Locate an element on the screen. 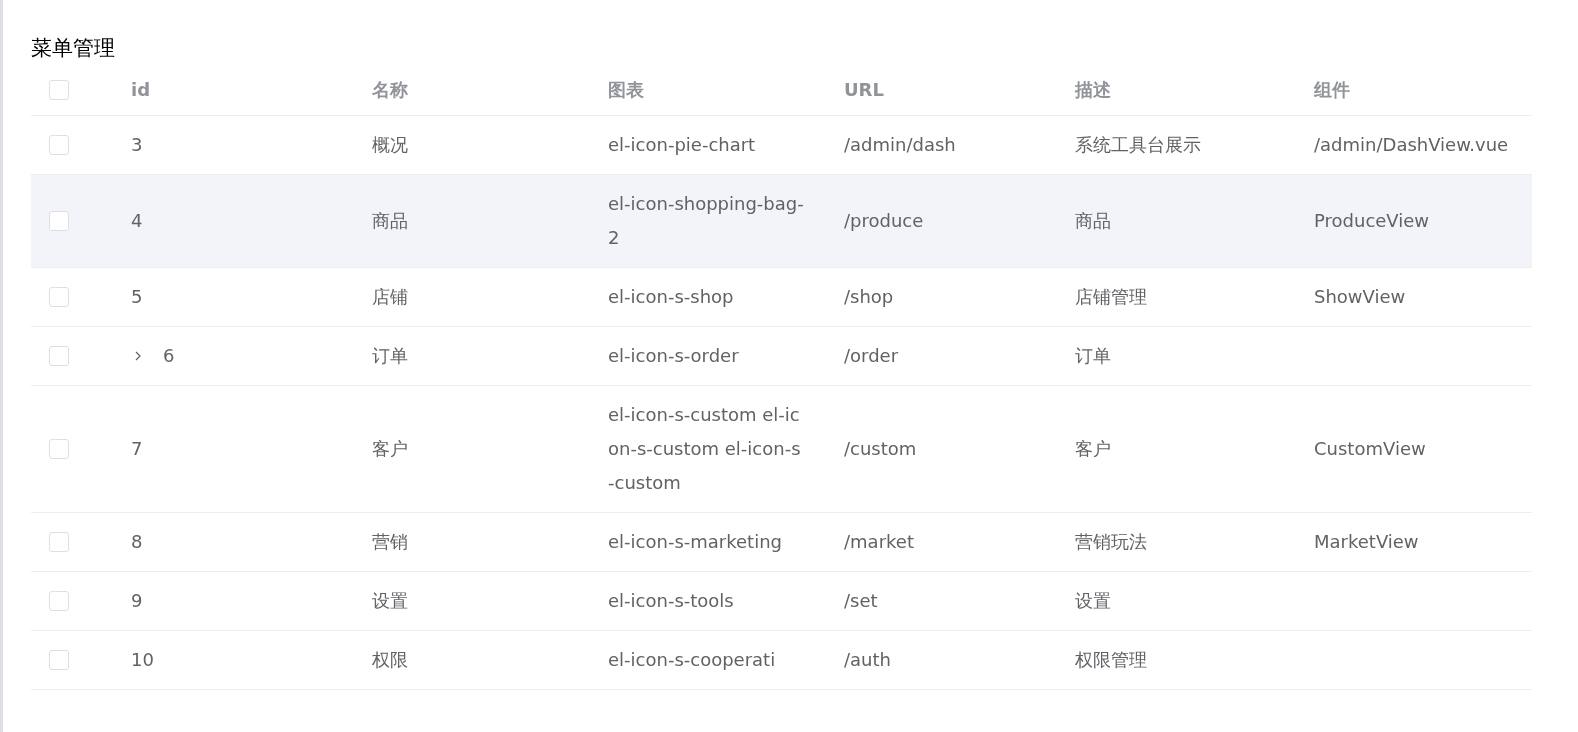  column-header: URL is located at coordinates (864, 89).